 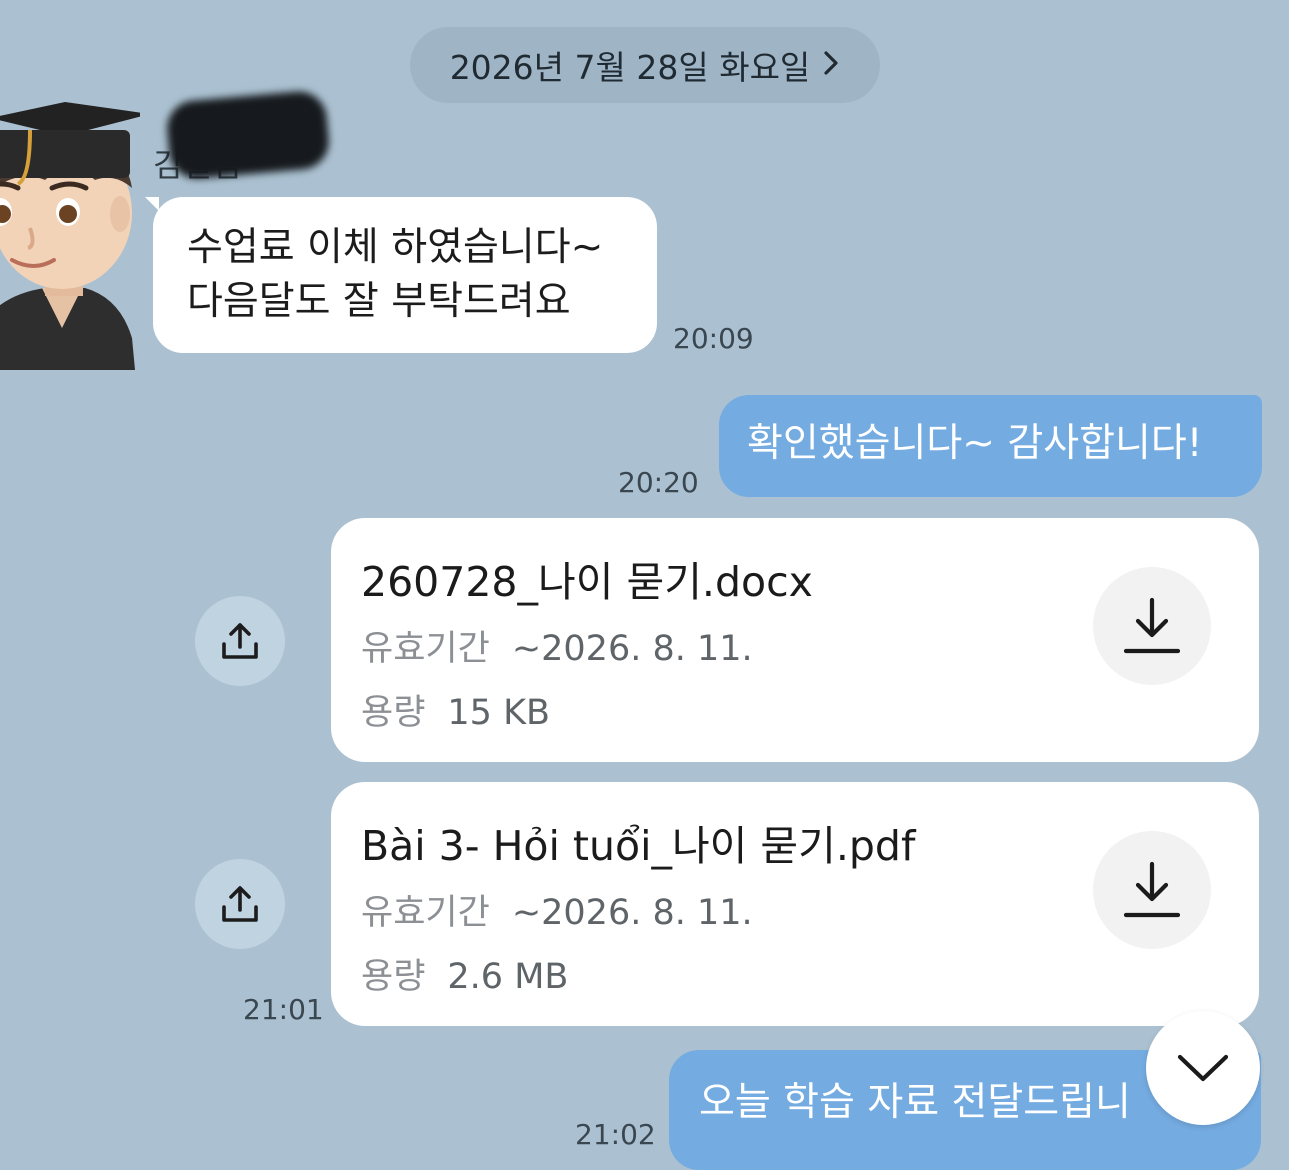 What do you see at coordinates (405, 275) in the screenshot?
I see `incoming-message-bubble: 수업료 이체 하였습니다~ 다음달도 잘 부탁드려요` at bounding box center [405, 275].